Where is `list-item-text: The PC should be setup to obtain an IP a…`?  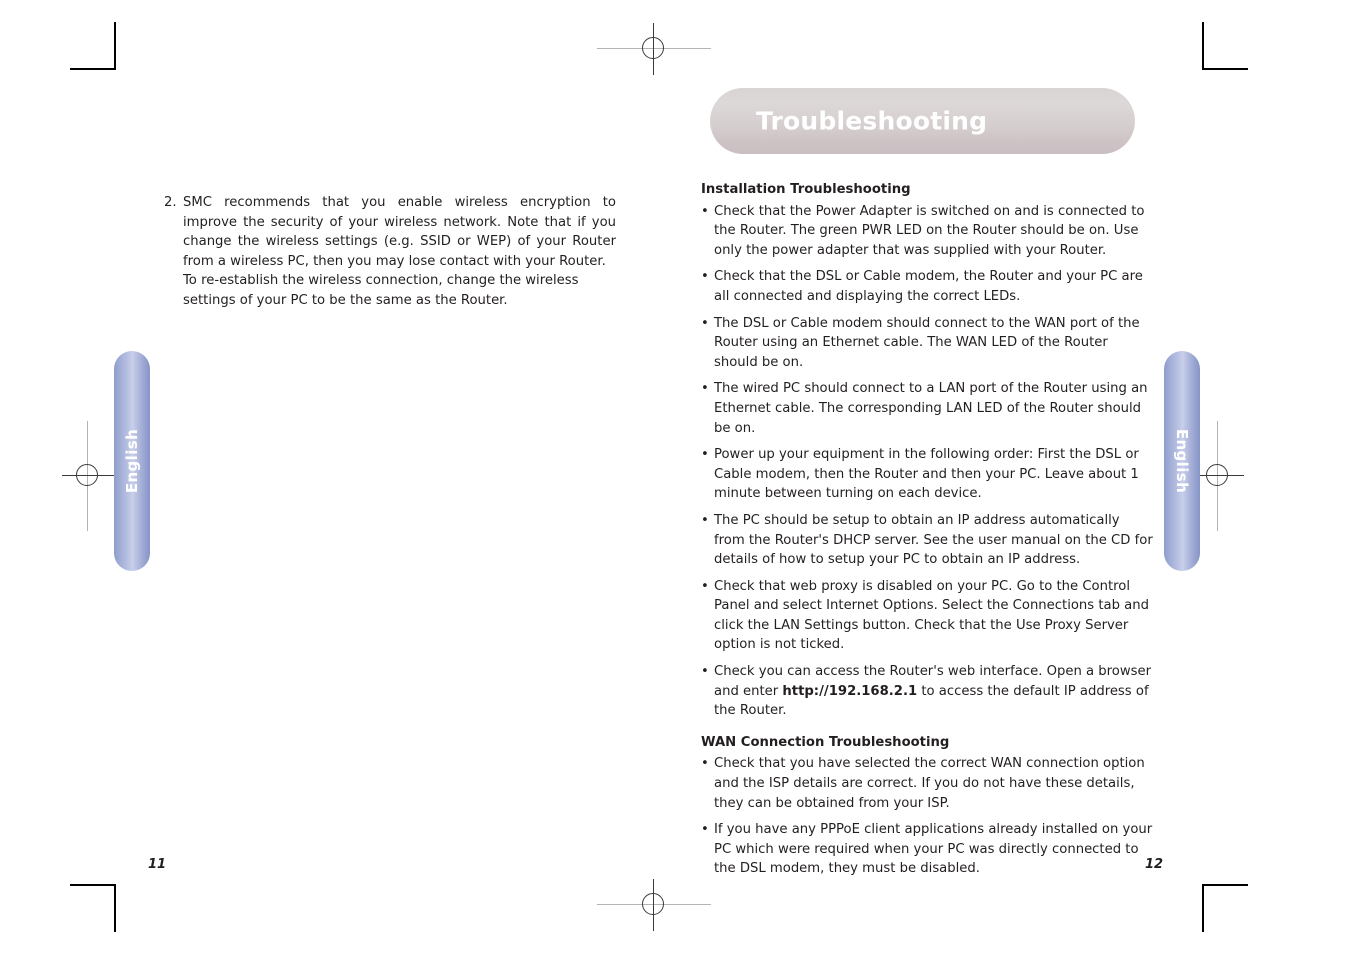
list-item-text: The PC should be setup to obtain an IP a… is located at coordinates (933, 540).